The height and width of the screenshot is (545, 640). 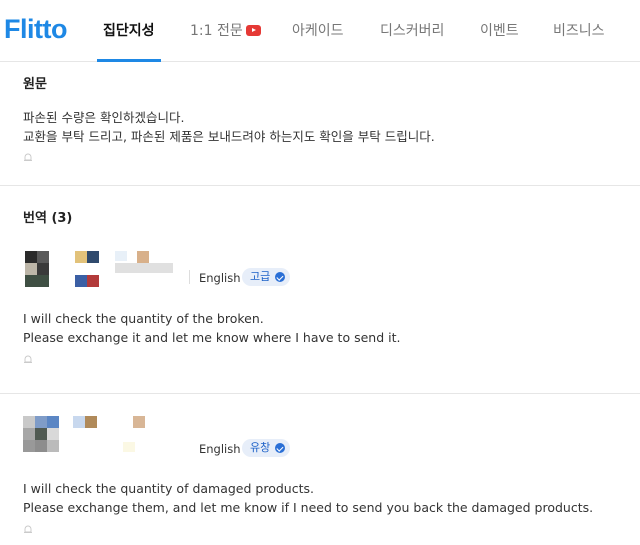 I want to click on youtube-icon, so click(x=253, y=30).